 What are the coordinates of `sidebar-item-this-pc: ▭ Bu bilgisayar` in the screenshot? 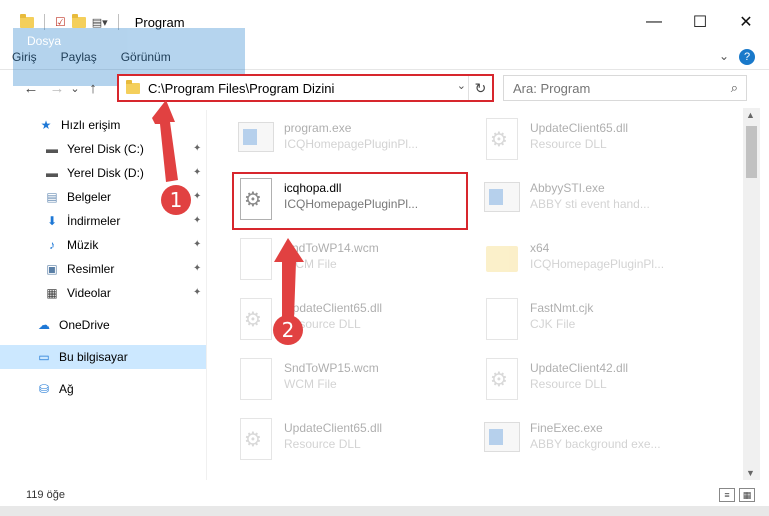 It's located at (103, 357).